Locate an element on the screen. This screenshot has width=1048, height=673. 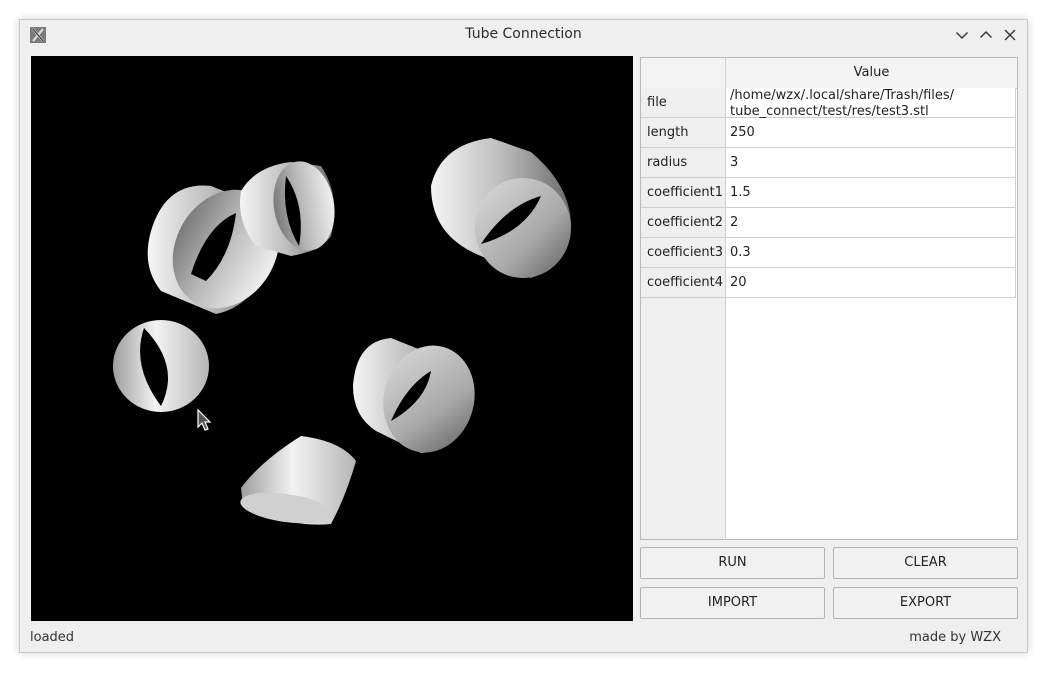
maximize-button is located at coordinates (986, 35).